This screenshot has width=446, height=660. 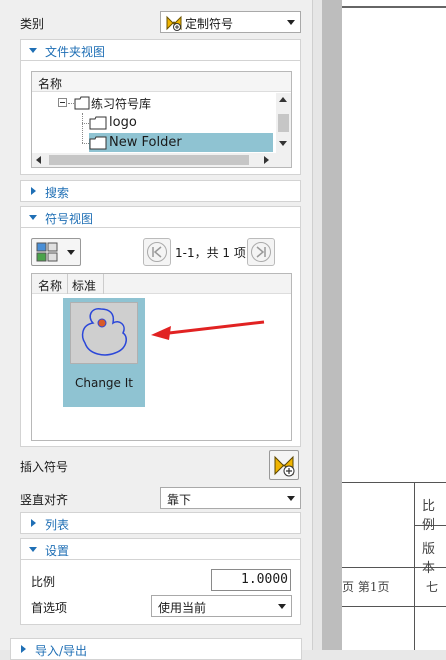 I want to click on settings-body: 比例 1.0000 首选项 使用当前, so click(x=160, y=592).